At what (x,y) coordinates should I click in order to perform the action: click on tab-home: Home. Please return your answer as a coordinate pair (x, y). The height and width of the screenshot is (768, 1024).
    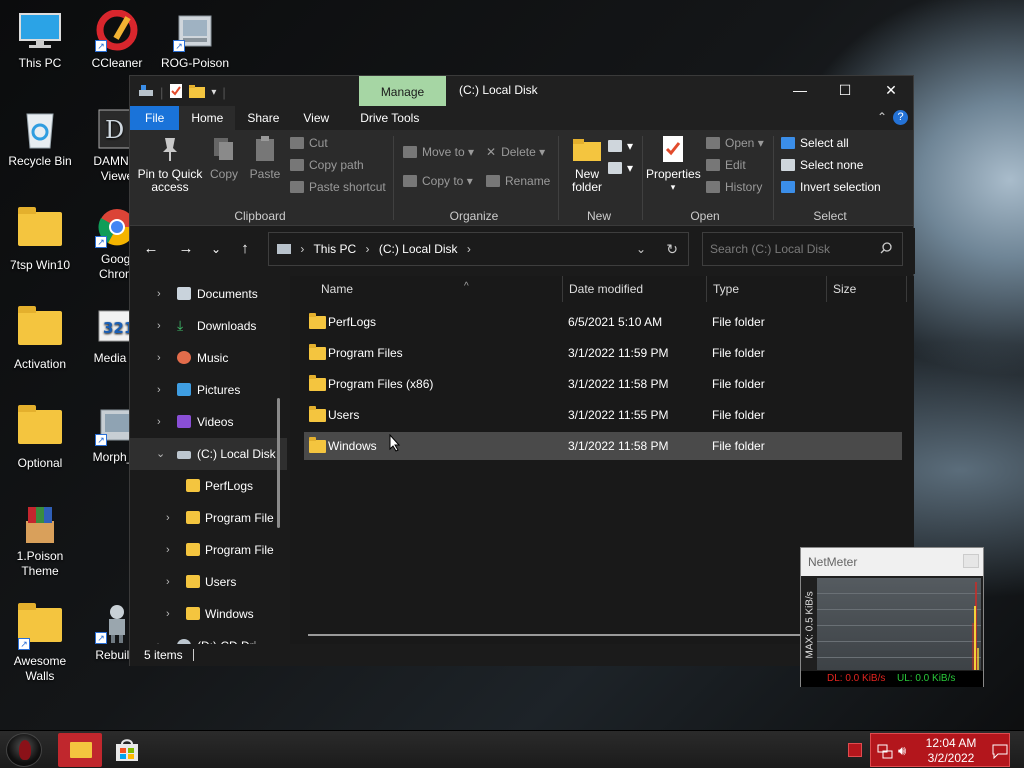
    Looking at the image, I should click on (207, 118).